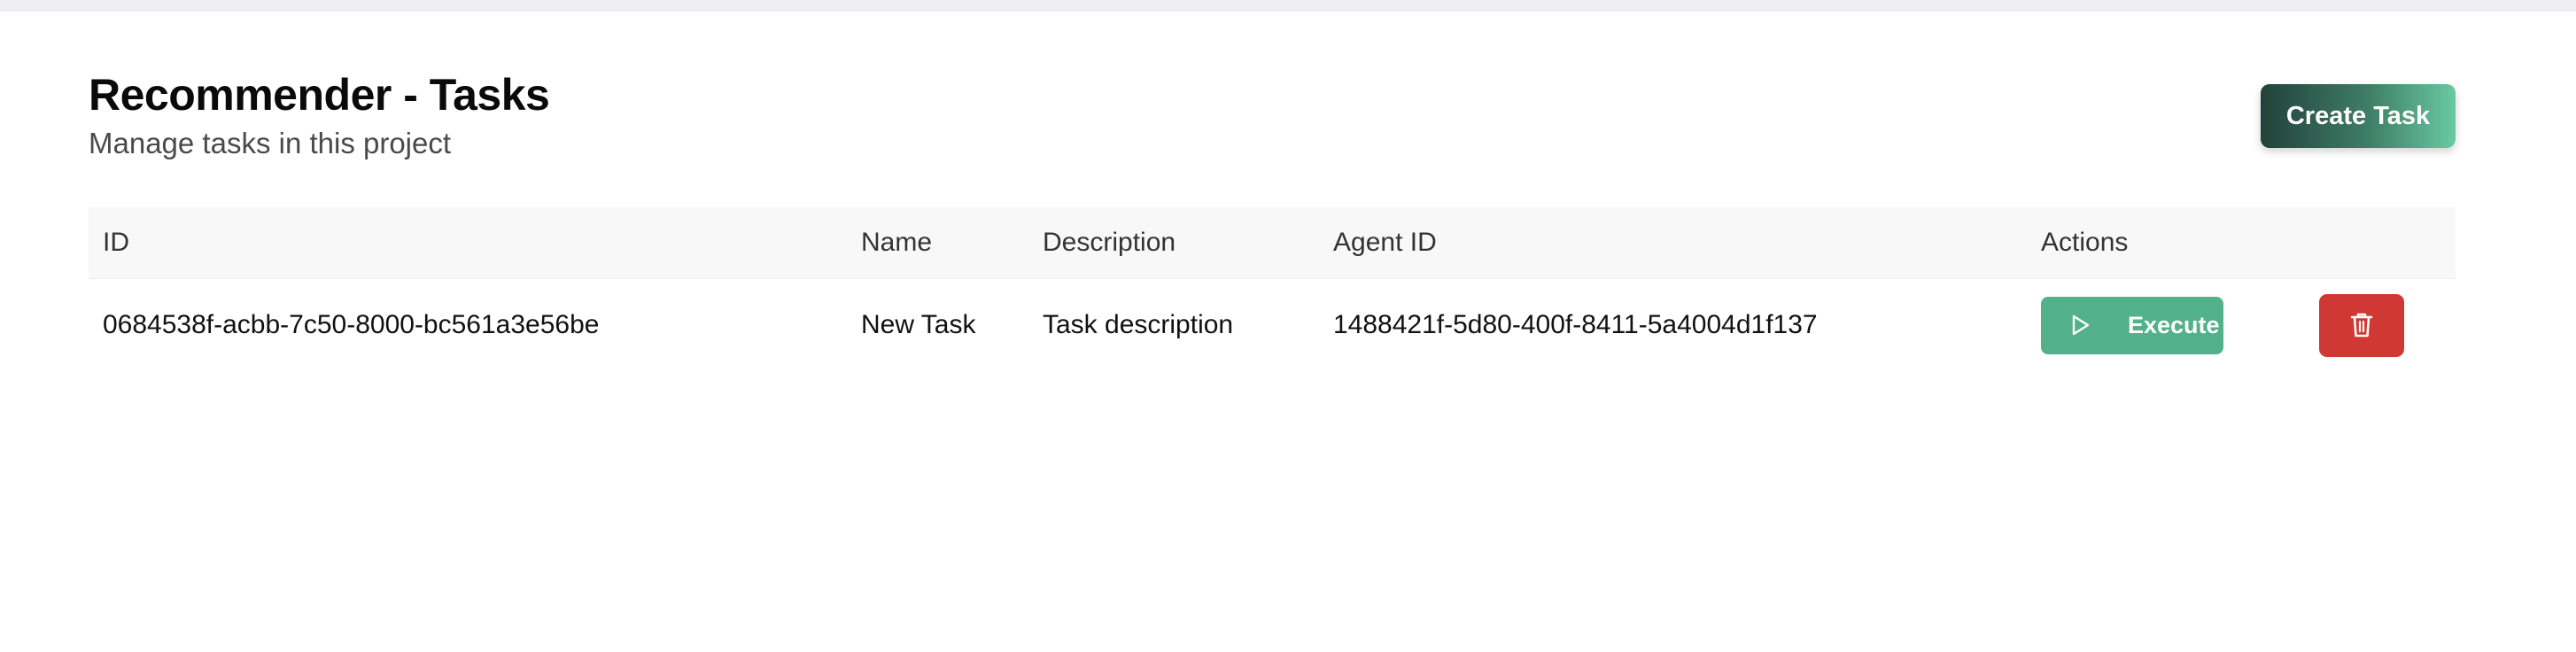 The width and height of the screenshot is (2576, 652). I want to click on page-subtitle: Manage tasks in this project, so click(270, 143).